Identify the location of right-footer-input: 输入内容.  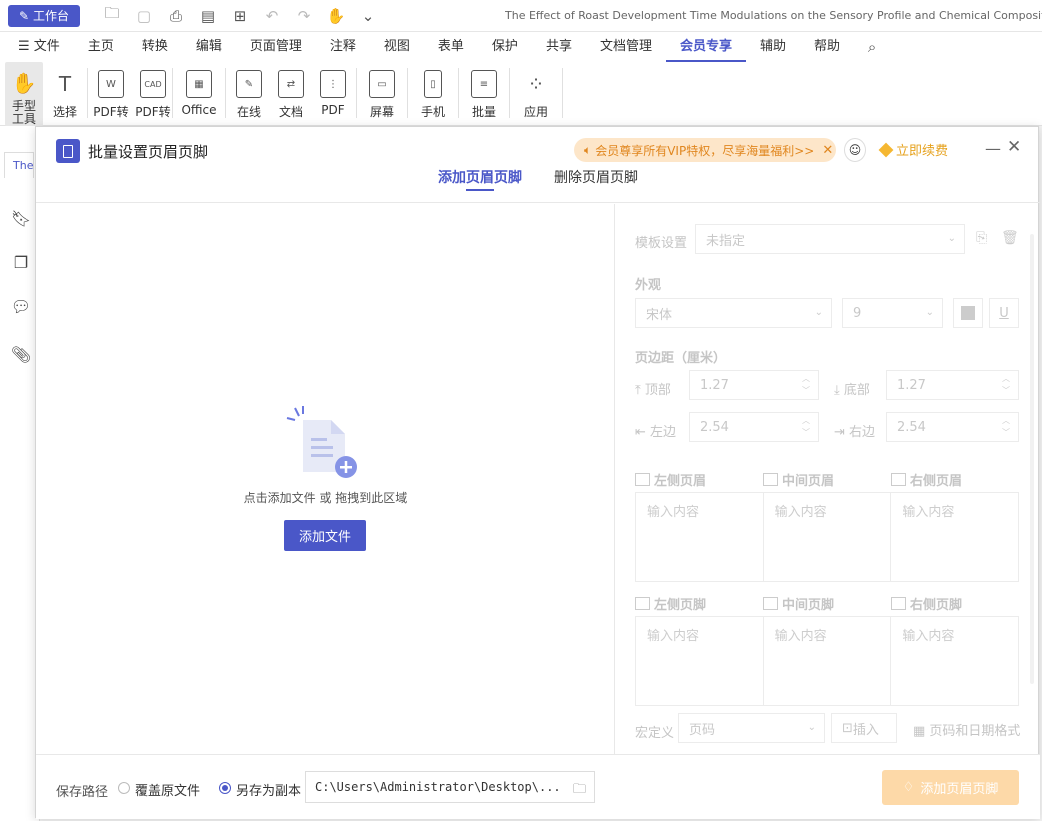
(954, 661).